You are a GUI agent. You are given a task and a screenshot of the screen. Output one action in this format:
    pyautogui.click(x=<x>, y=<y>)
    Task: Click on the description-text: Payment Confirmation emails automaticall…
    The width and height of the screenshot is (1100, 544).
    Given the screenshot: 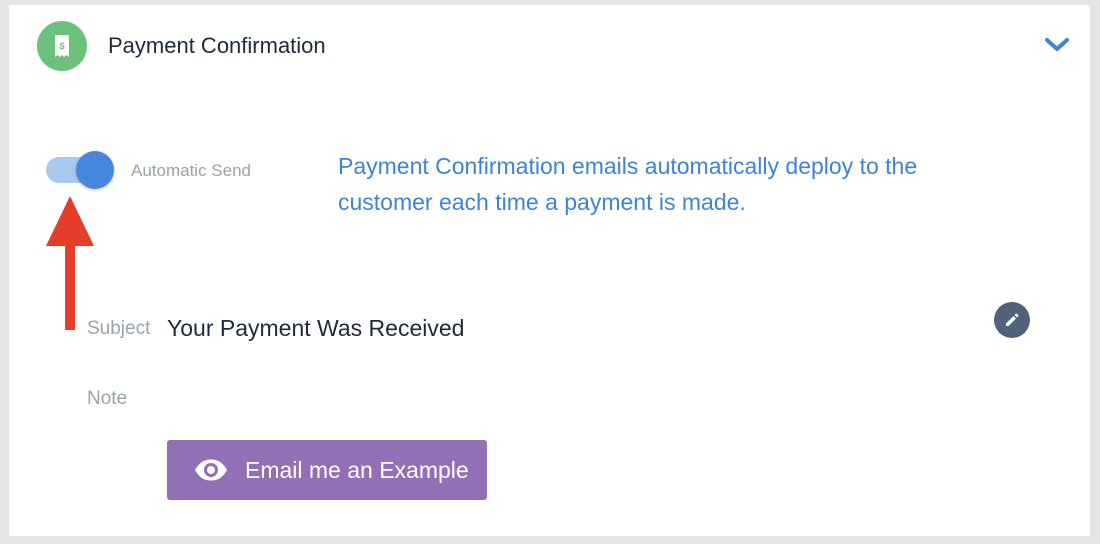 What is the action you would take?
    pyautogui.click(x=628, y=184)
    